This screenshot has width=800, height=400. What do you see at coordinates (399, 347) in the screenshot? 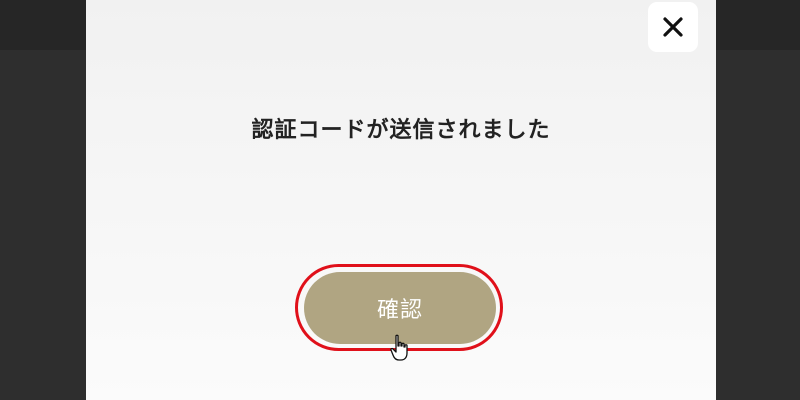
I see `hand-cursor-icon` at bounding box center [399, 347].